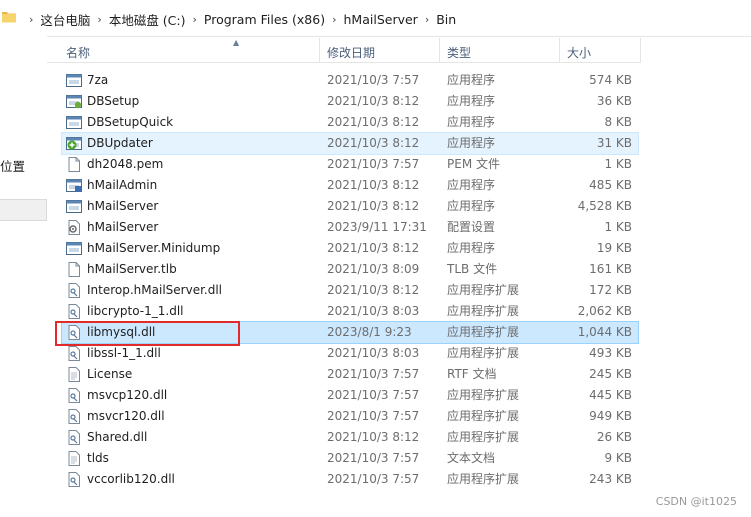  Describe the element at coordinates (23, 276) in the screenshot. I see `navigation-pane: 位置` at that location.